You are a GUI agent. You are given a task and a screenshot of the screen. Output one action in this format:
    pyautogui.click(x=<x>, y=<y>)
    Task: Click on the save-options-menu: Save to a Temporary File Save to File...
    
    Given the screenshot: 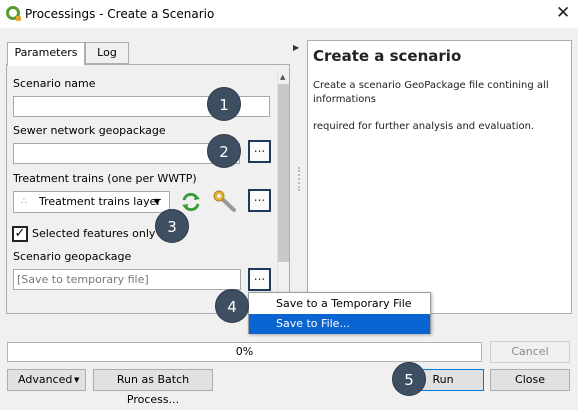 What is the action you would take?
    pyautogui.click(x=339, y=313)
    